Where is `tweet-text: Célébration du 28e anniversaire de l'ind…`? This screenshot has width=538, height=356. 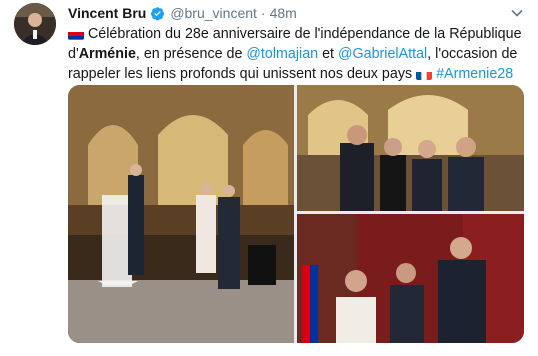
tweet-text: Célébration du 28e anniversaire de l'ind… is located at coordinates (295, 54).